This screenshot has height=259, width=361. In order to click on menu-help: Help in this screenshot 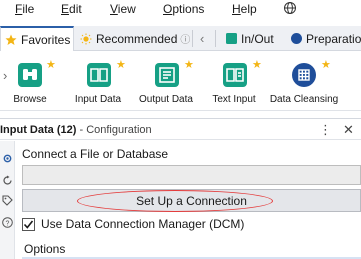, I will do `click(244, 9)`.